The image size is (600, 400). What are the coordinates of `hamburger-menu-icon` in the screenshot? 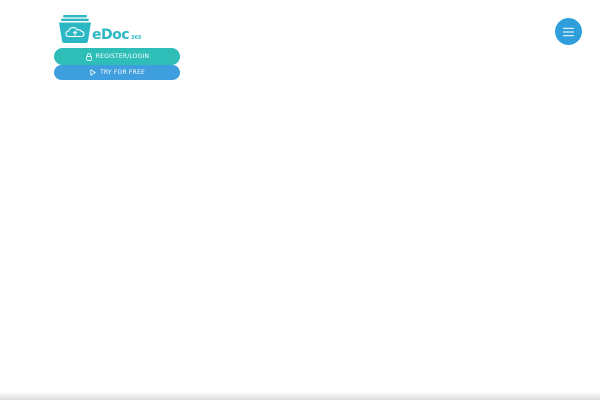 It's located at (568, 31).